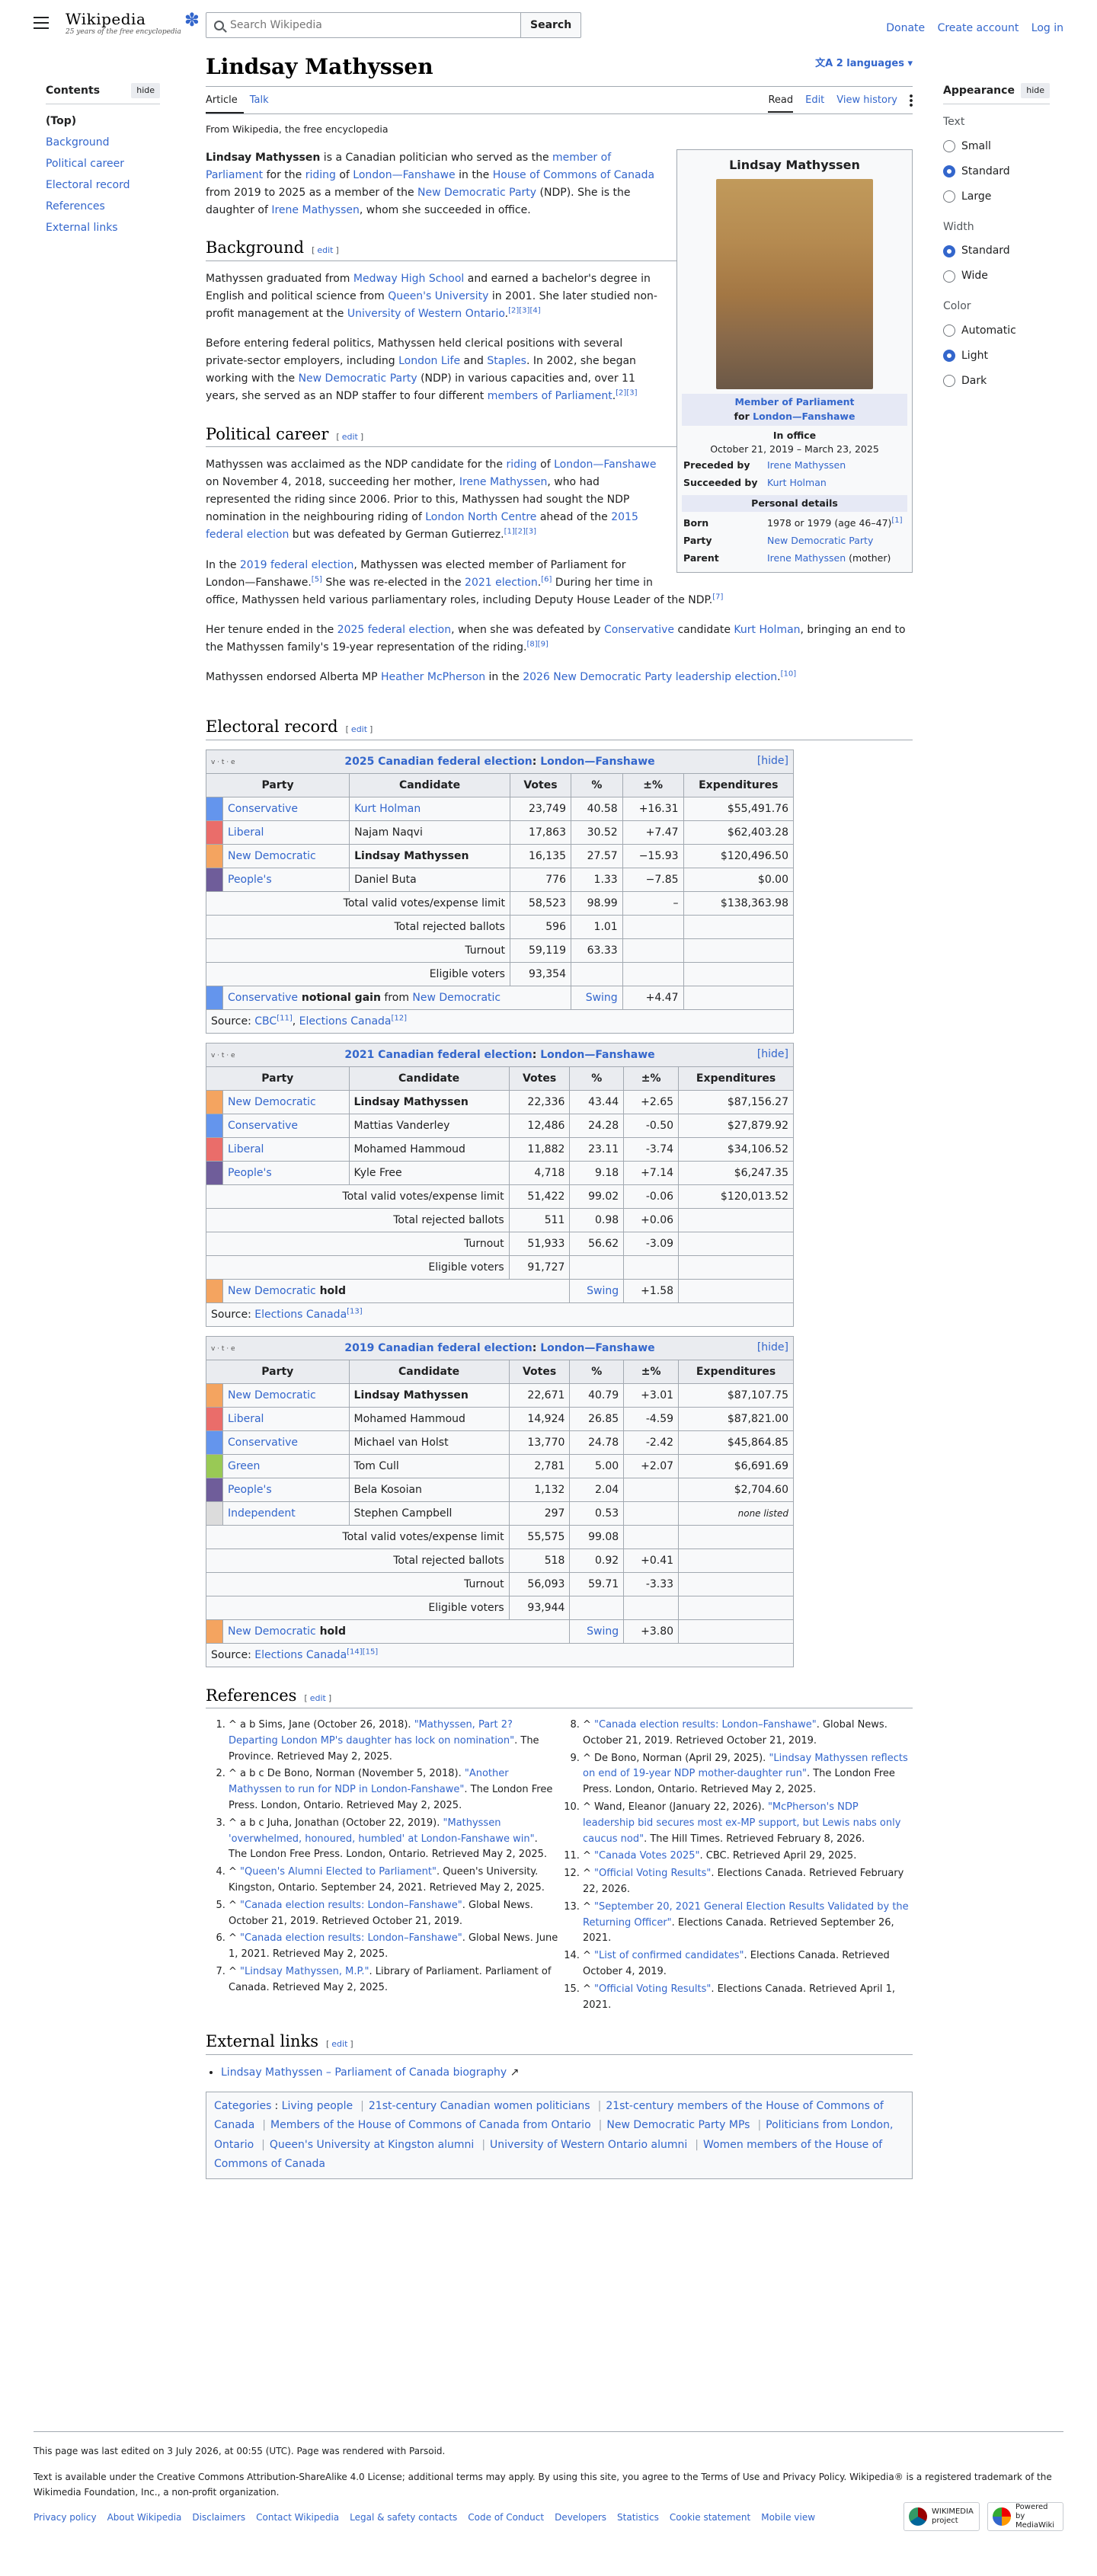 The image size is (1097, 2576). Describe the element at coordinates (394, 630) in the screenshot. I see `link-2025-election: 2025 federal election` at that location.